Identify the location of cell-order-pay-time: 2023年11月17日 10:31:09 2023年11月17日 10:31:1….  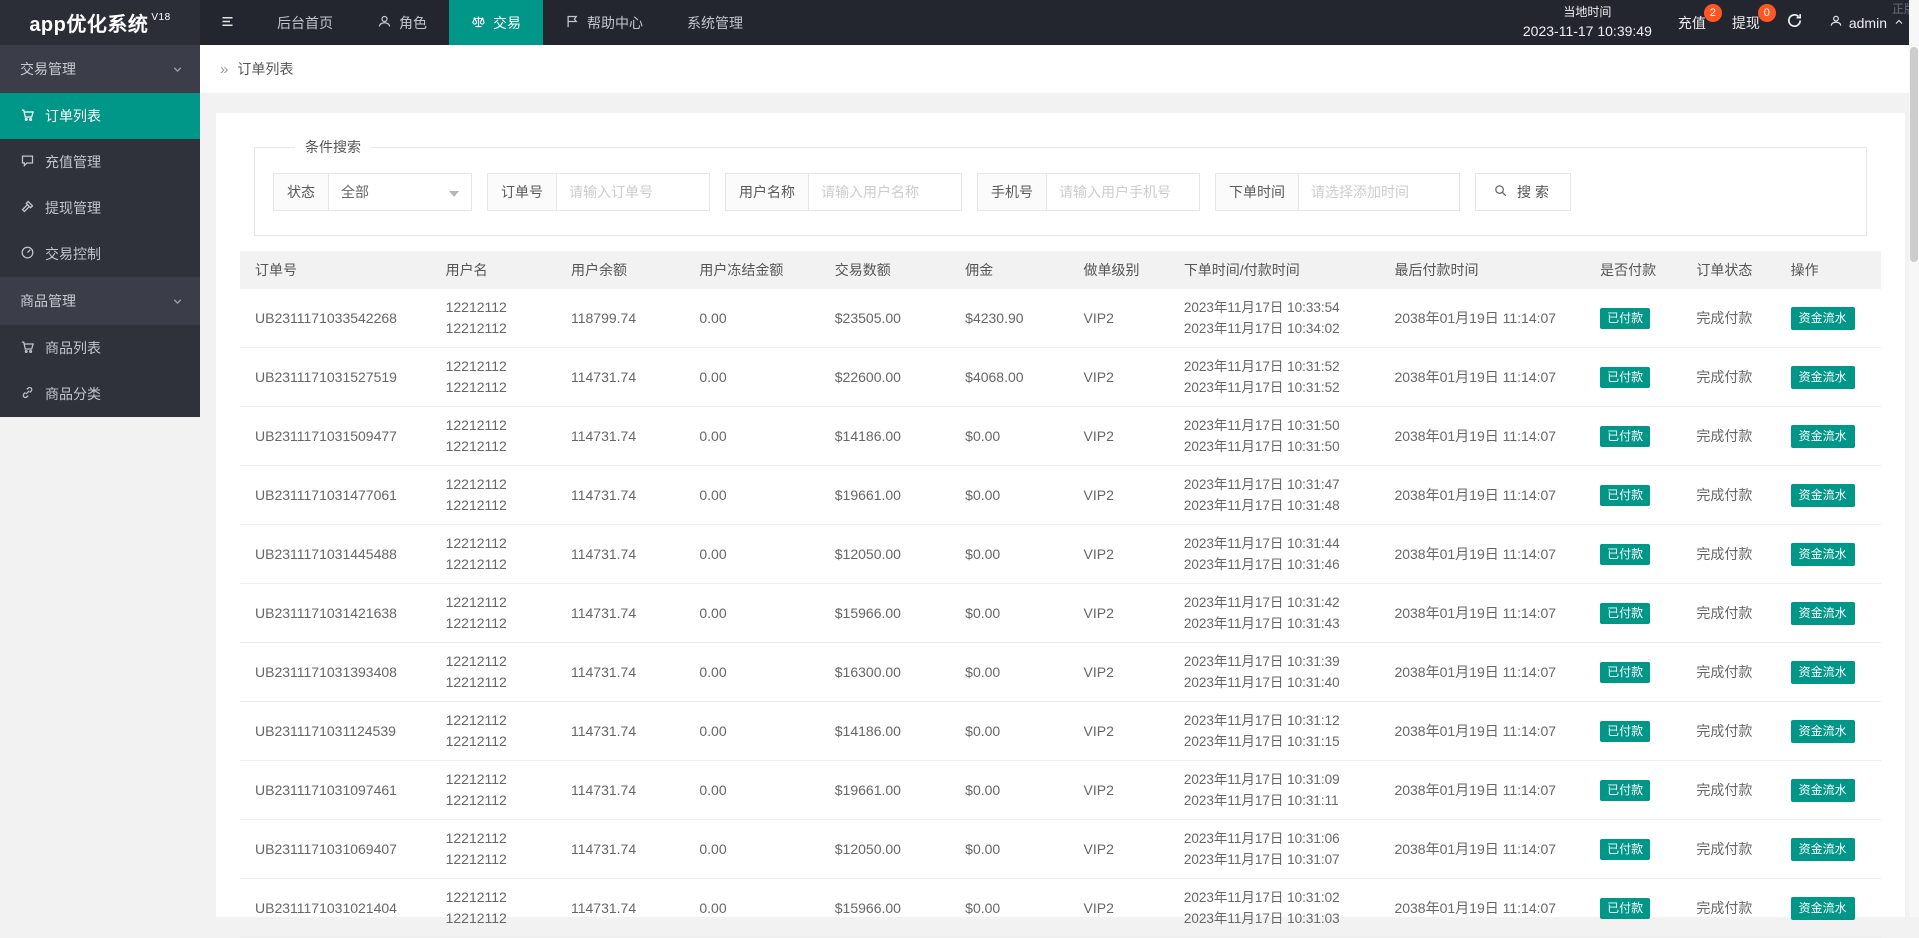
(1279, 790).